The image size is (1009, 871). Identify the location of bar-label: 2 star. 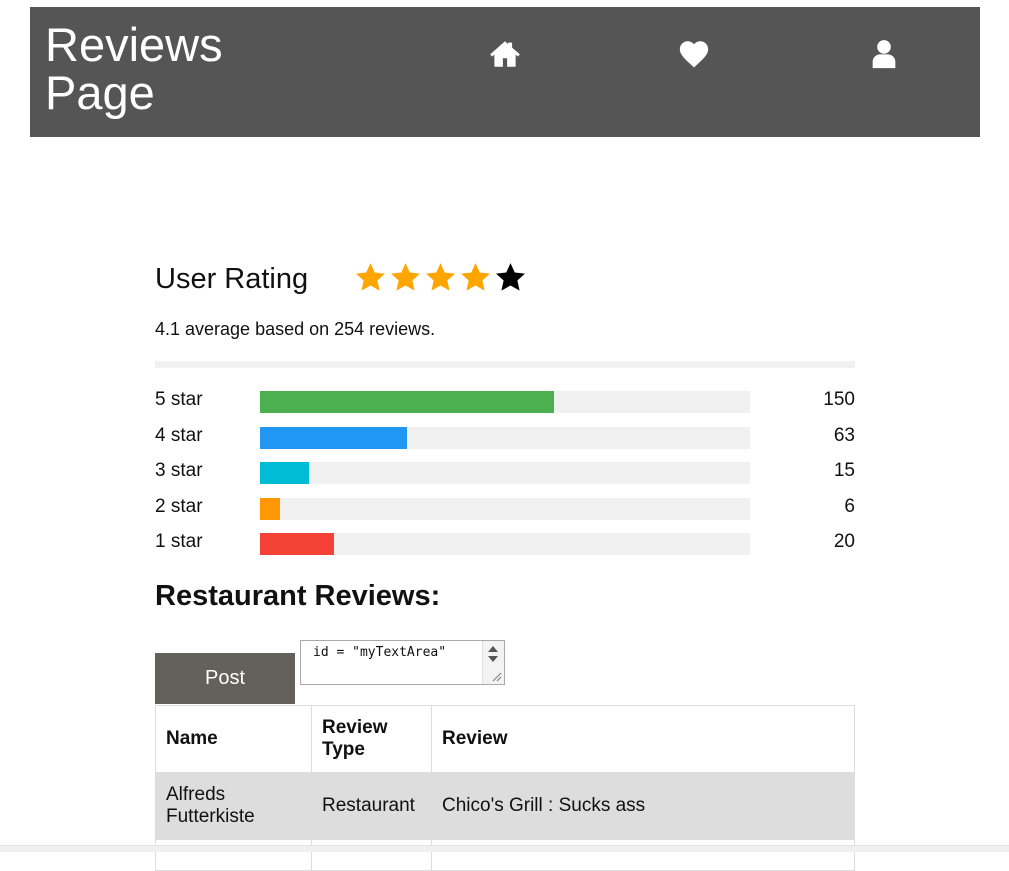
(179, 506).